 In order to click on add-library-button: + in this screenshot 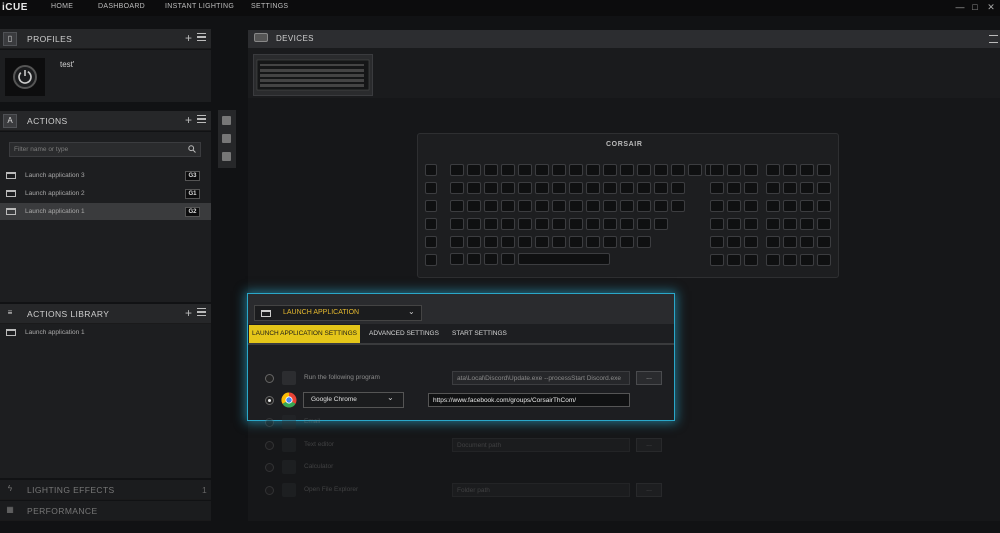, I will do `click(188, 313)`.